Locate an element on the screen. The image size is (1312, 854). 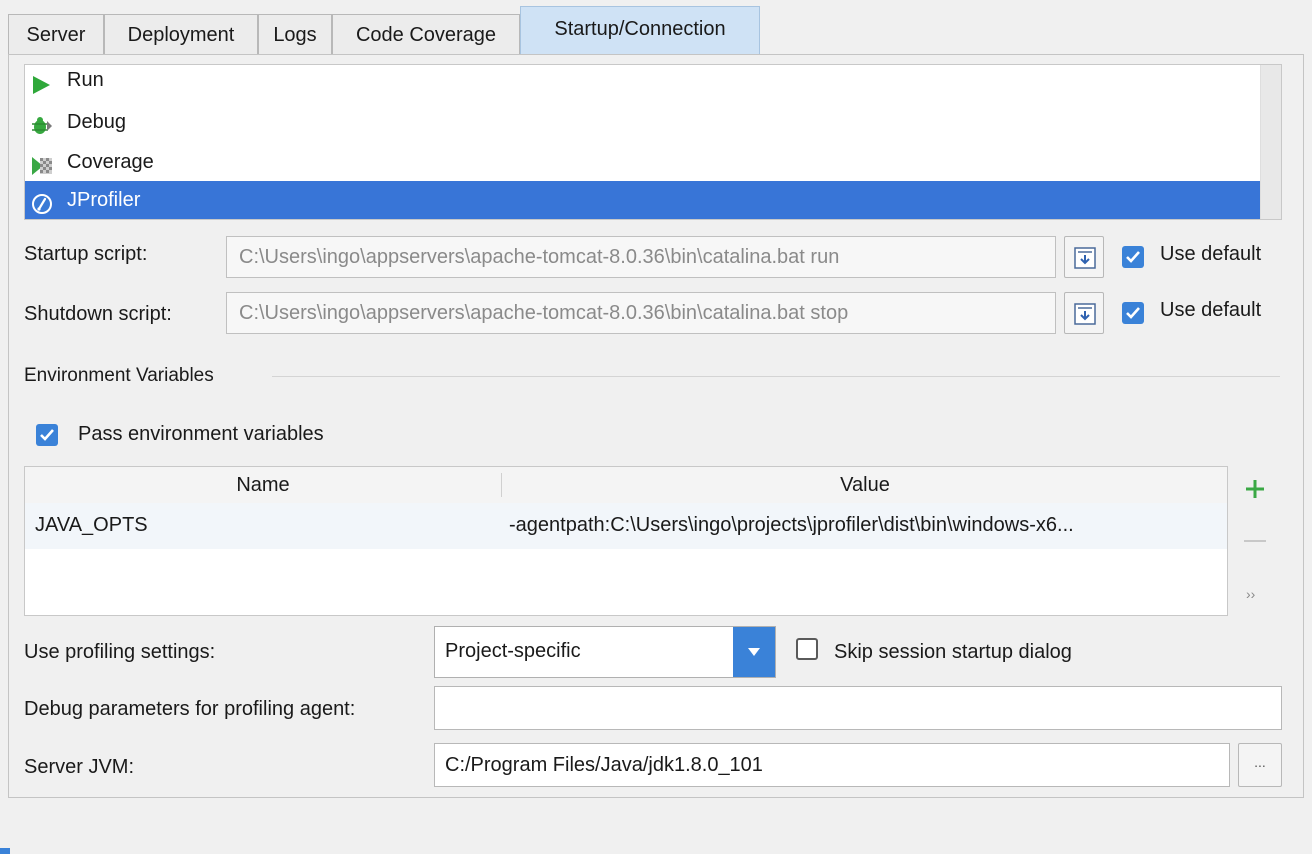
server-jvm-label: Server JVM: is located at coordinates (79, 767).